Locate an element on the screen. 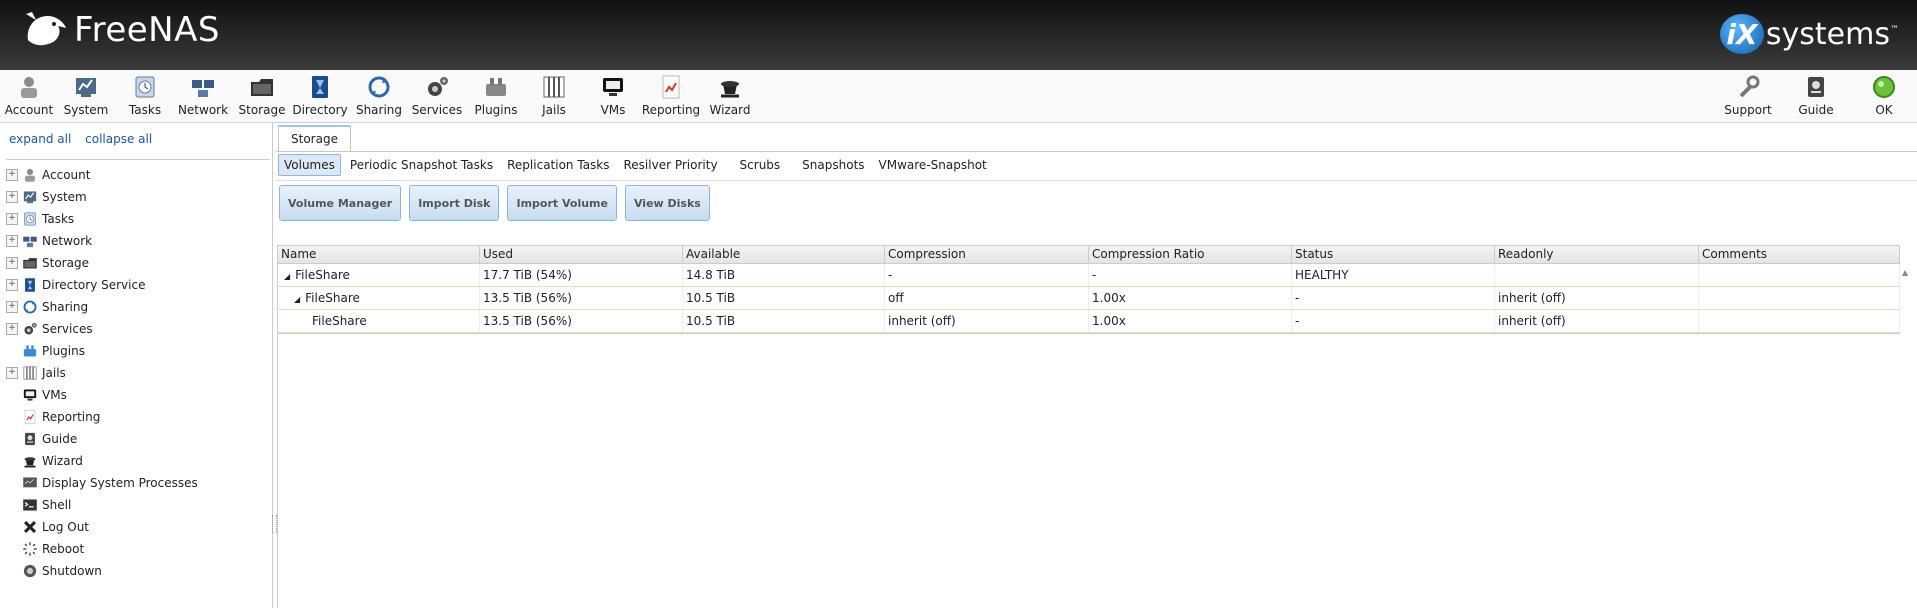 The image size is (1917, 608). dataset-name: FileShare is located at coordinates (322, 275).